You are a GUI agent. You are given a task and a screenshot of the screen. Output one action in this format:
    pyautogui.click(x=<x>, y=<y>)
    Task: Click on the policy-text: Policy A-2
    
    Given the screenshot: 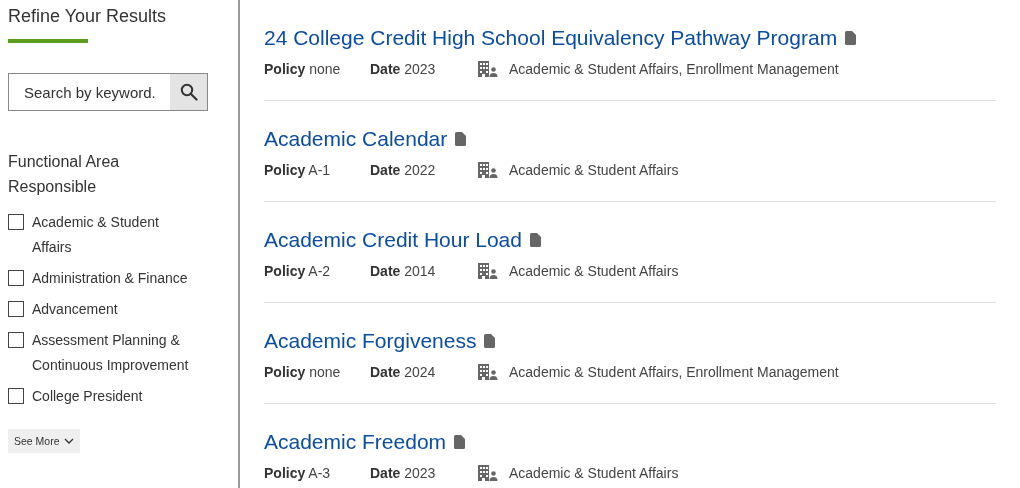 What is the action you would take?
    pyautogui.click(x=298, y=271)
    